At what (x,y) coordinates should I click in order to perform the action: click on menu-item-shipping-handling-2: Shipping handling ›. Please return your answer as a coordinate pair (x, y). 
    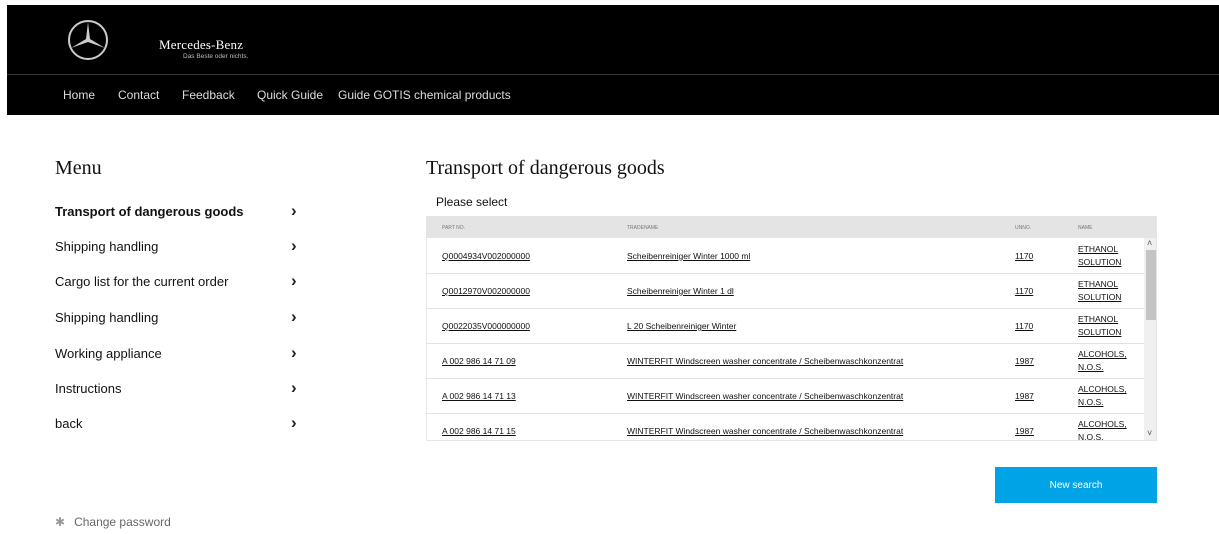
    Looking at the image, I should click on (180, 318).